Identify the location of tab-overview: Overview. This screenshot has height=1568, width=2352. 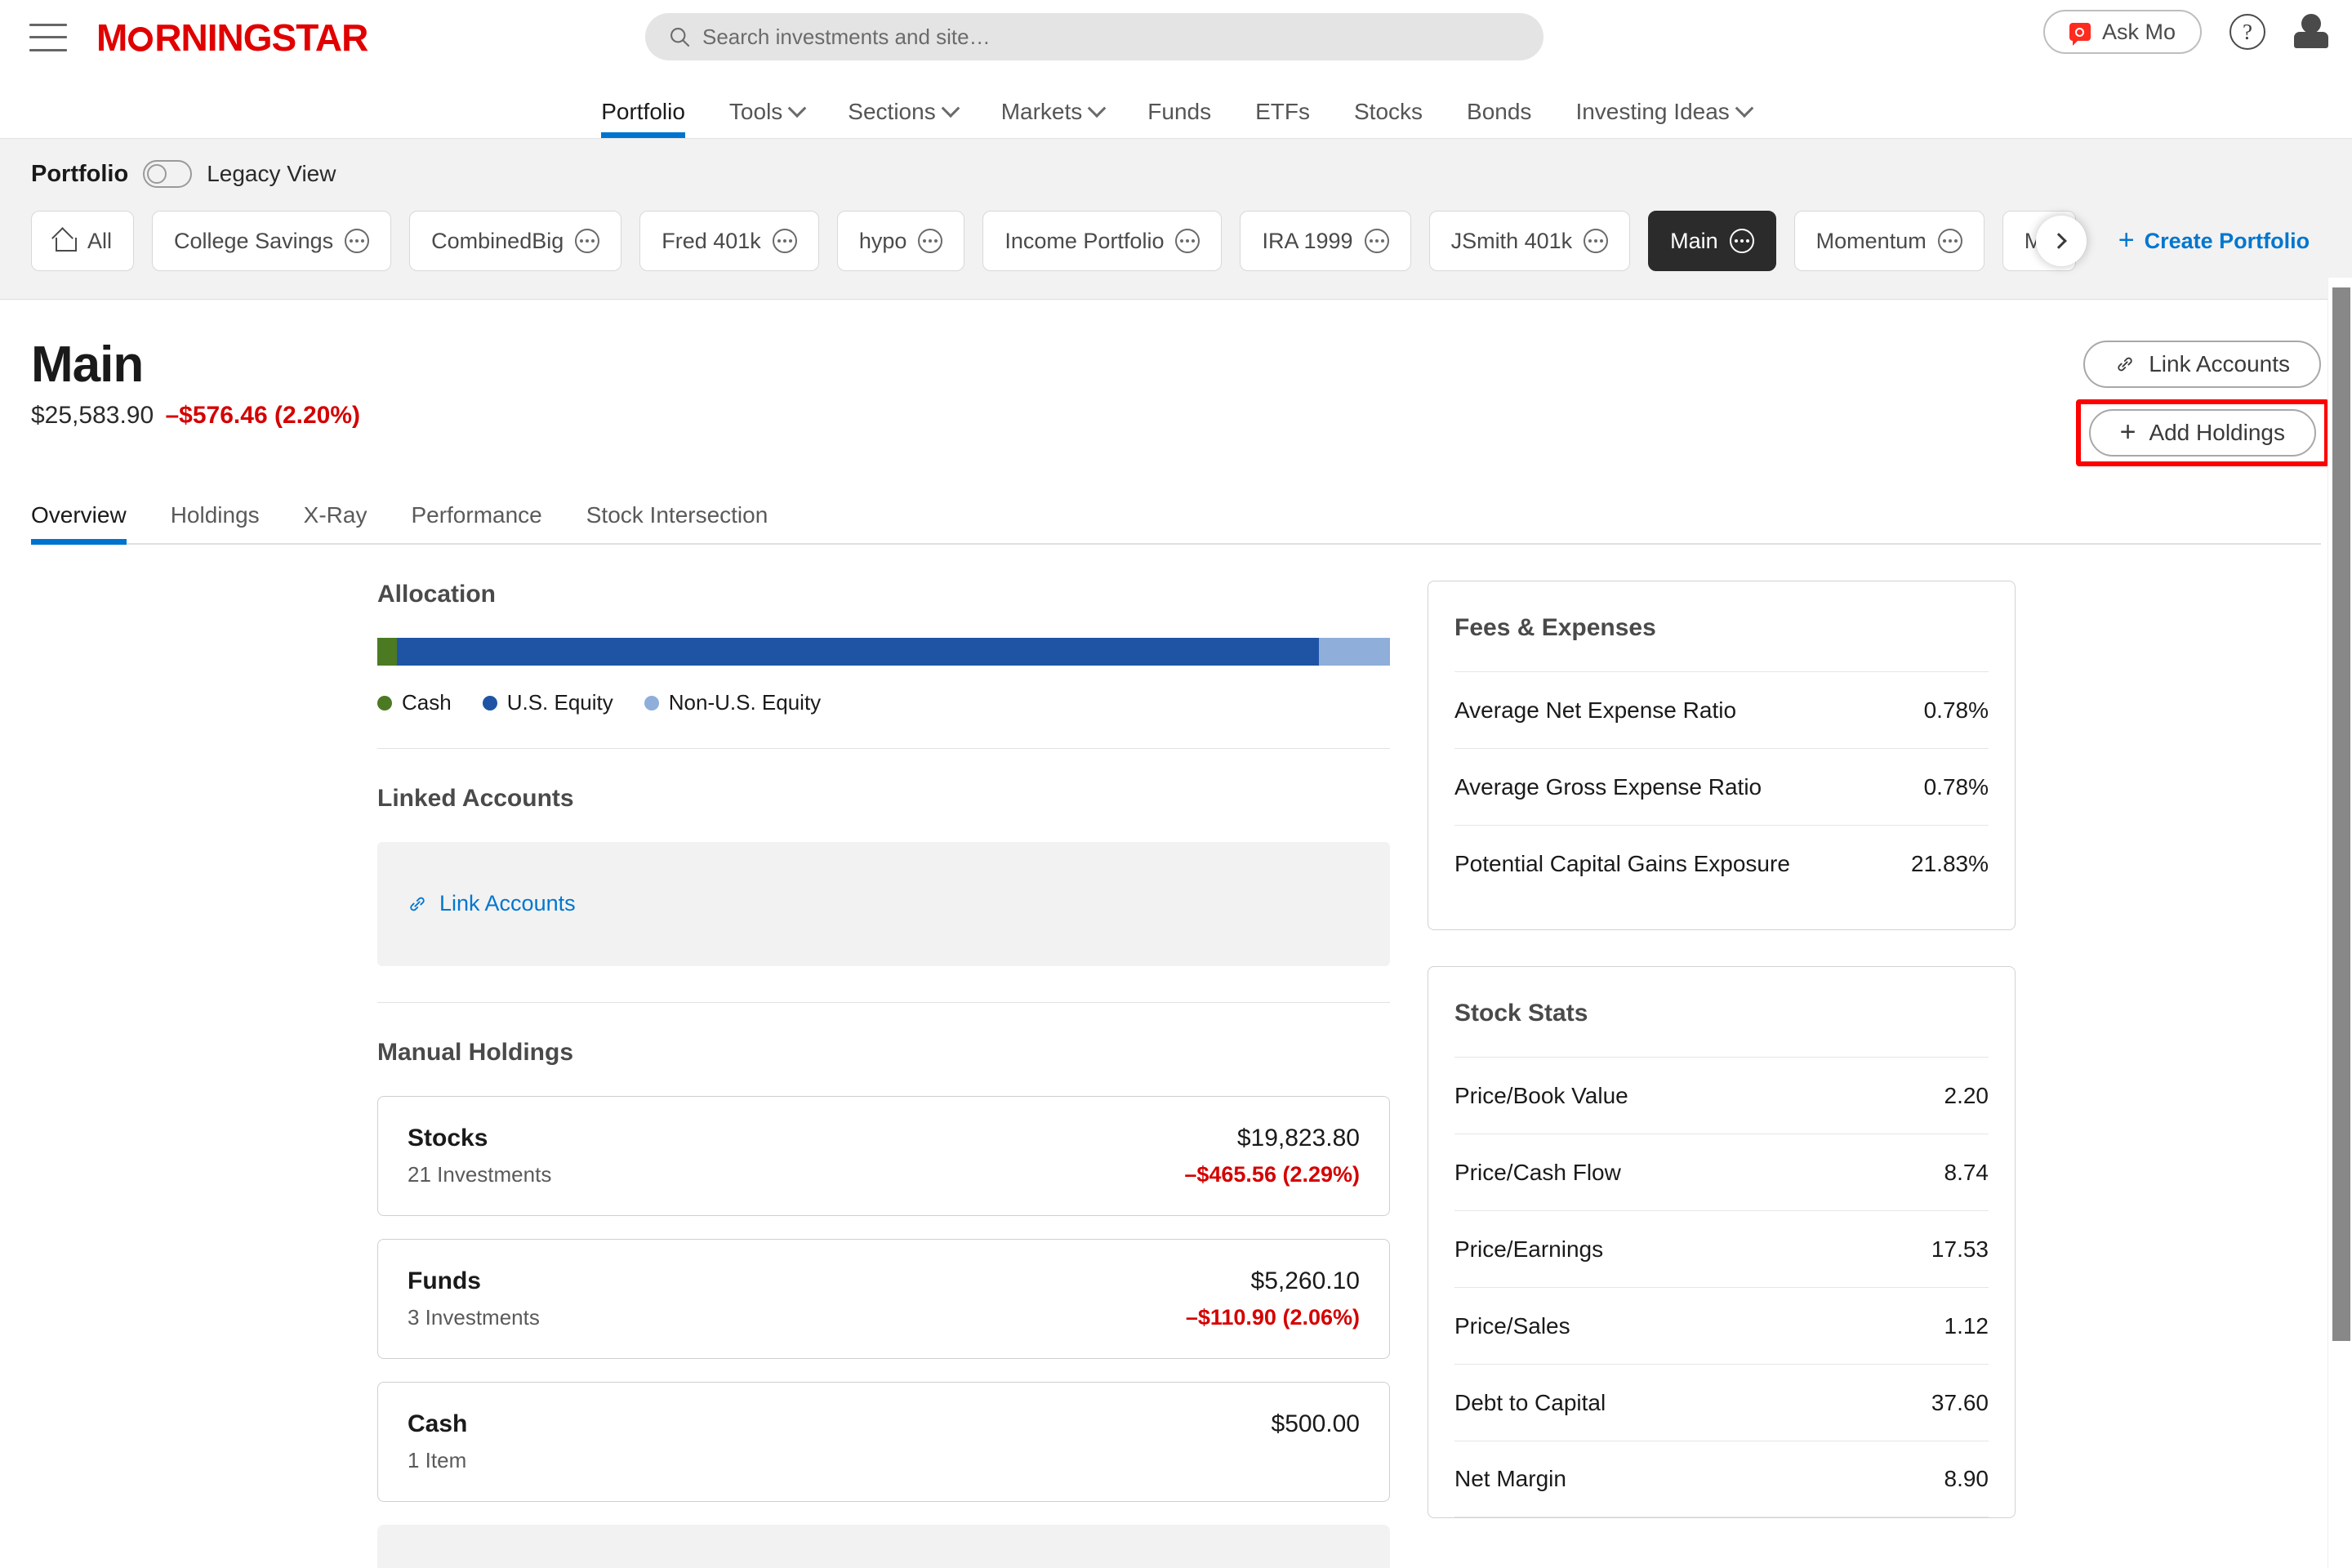
(79, 523).